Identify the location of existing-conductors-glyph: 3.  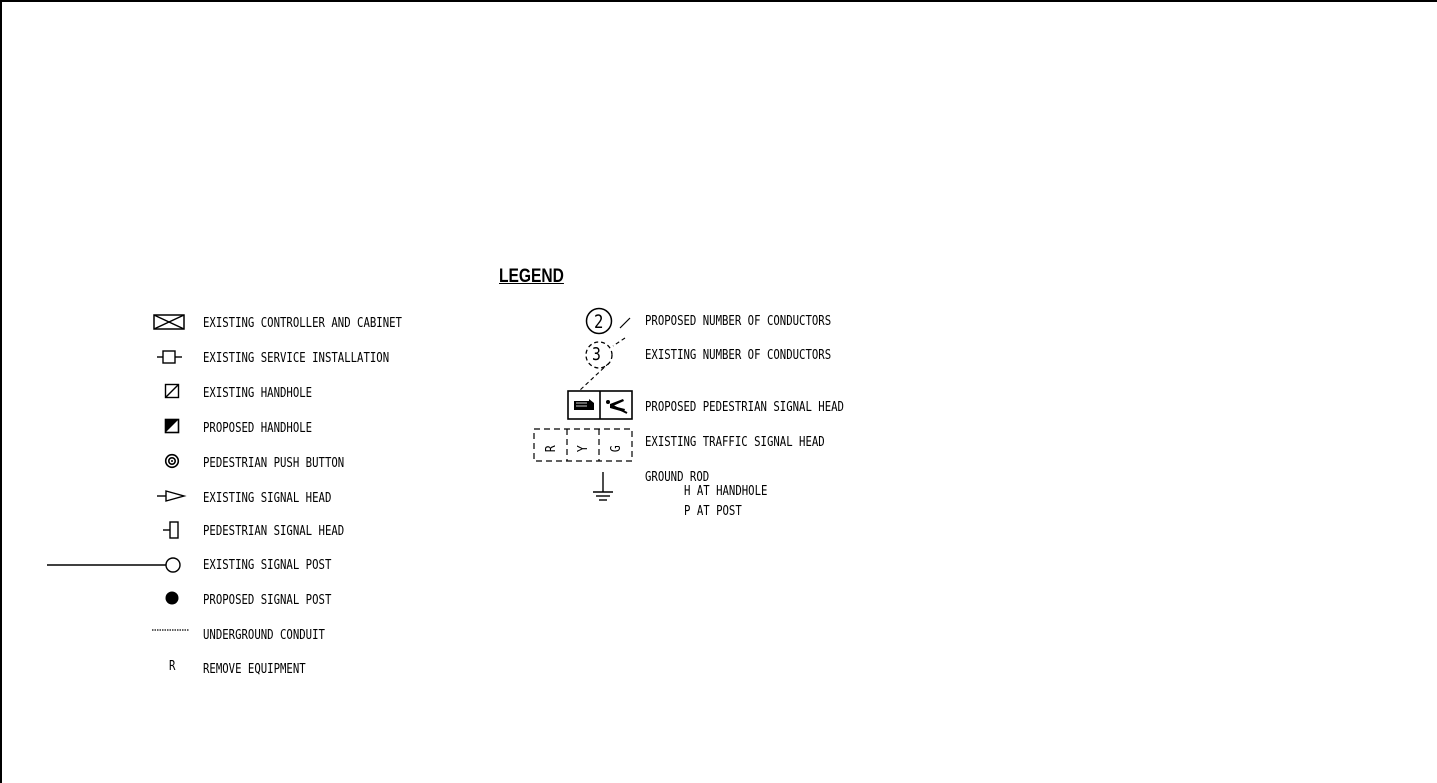
(596, 354).